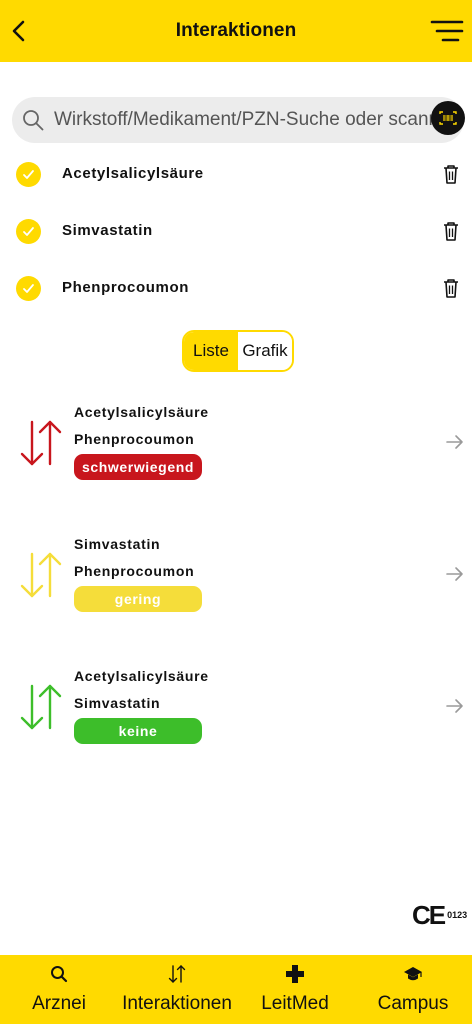  Describe the element at coordinates (236, 581) in the screenshot. I see `interaction-item: Simvastatin Phenprocoumon gering` at that location.